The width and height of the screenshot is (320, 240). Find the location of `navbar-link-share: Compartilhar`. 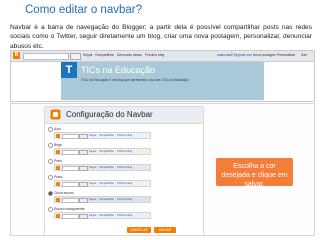

navbar-link-share: Compartilhar is located at coordinates (104, 55).